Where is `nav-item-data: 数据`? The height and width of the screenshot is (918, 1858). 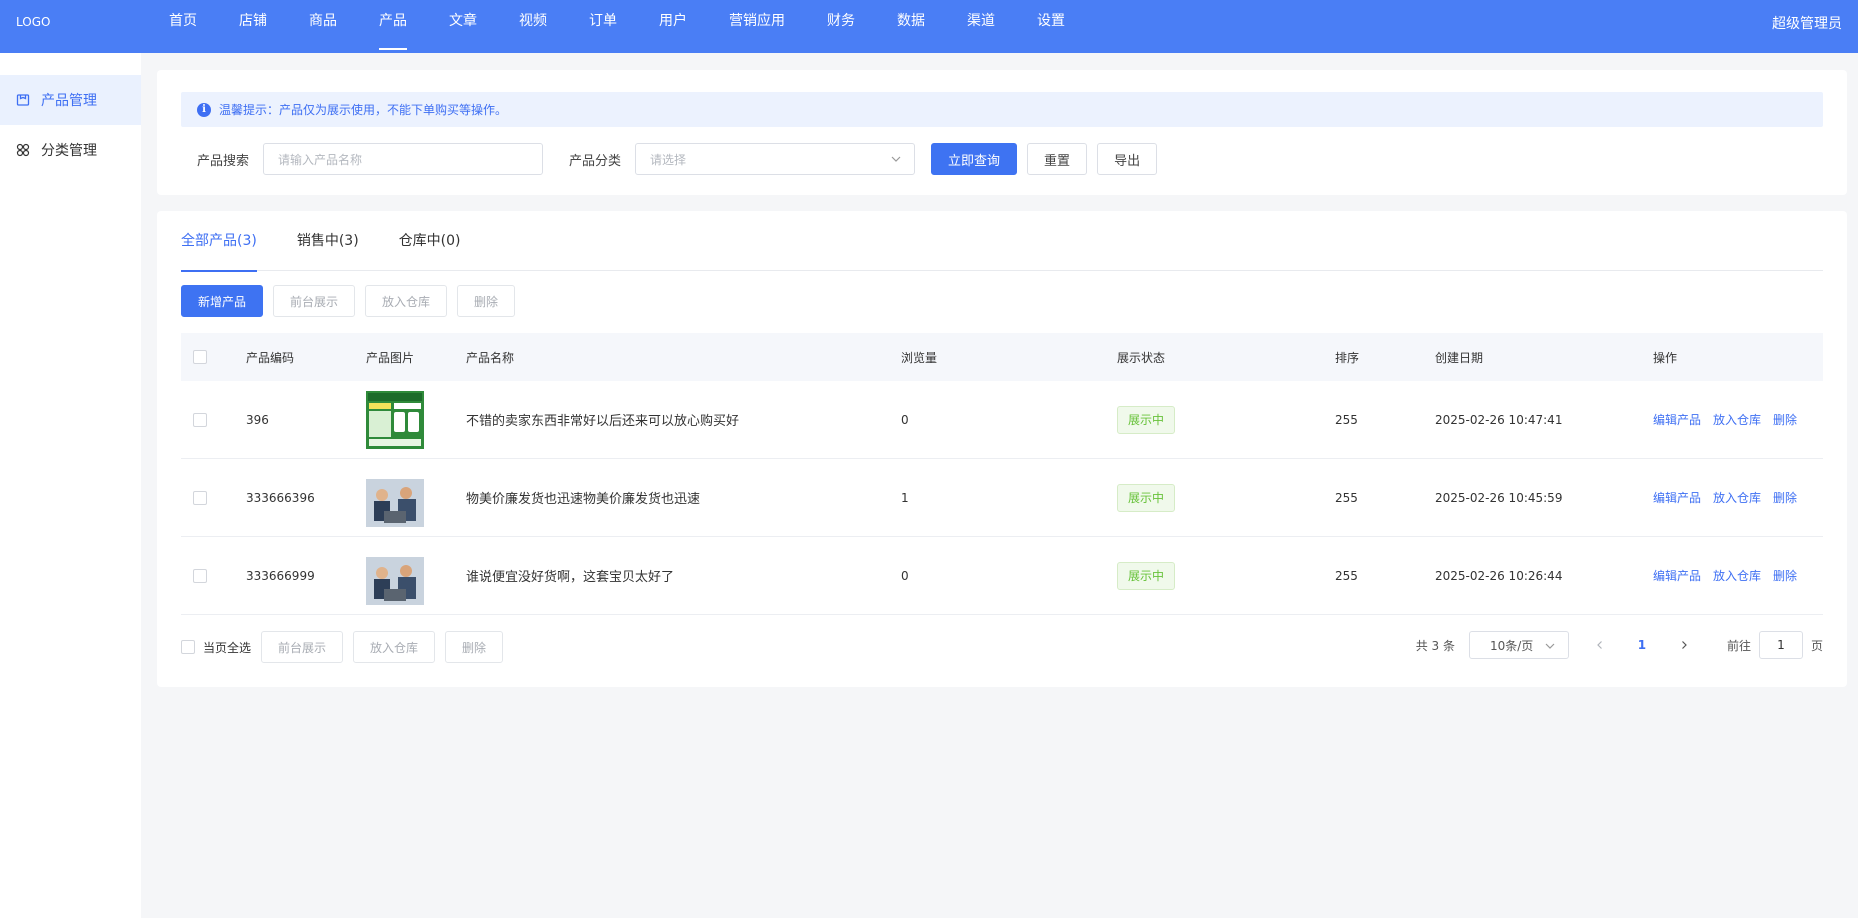 nav-item-data: 数据 is located at coordinates (911, 26).